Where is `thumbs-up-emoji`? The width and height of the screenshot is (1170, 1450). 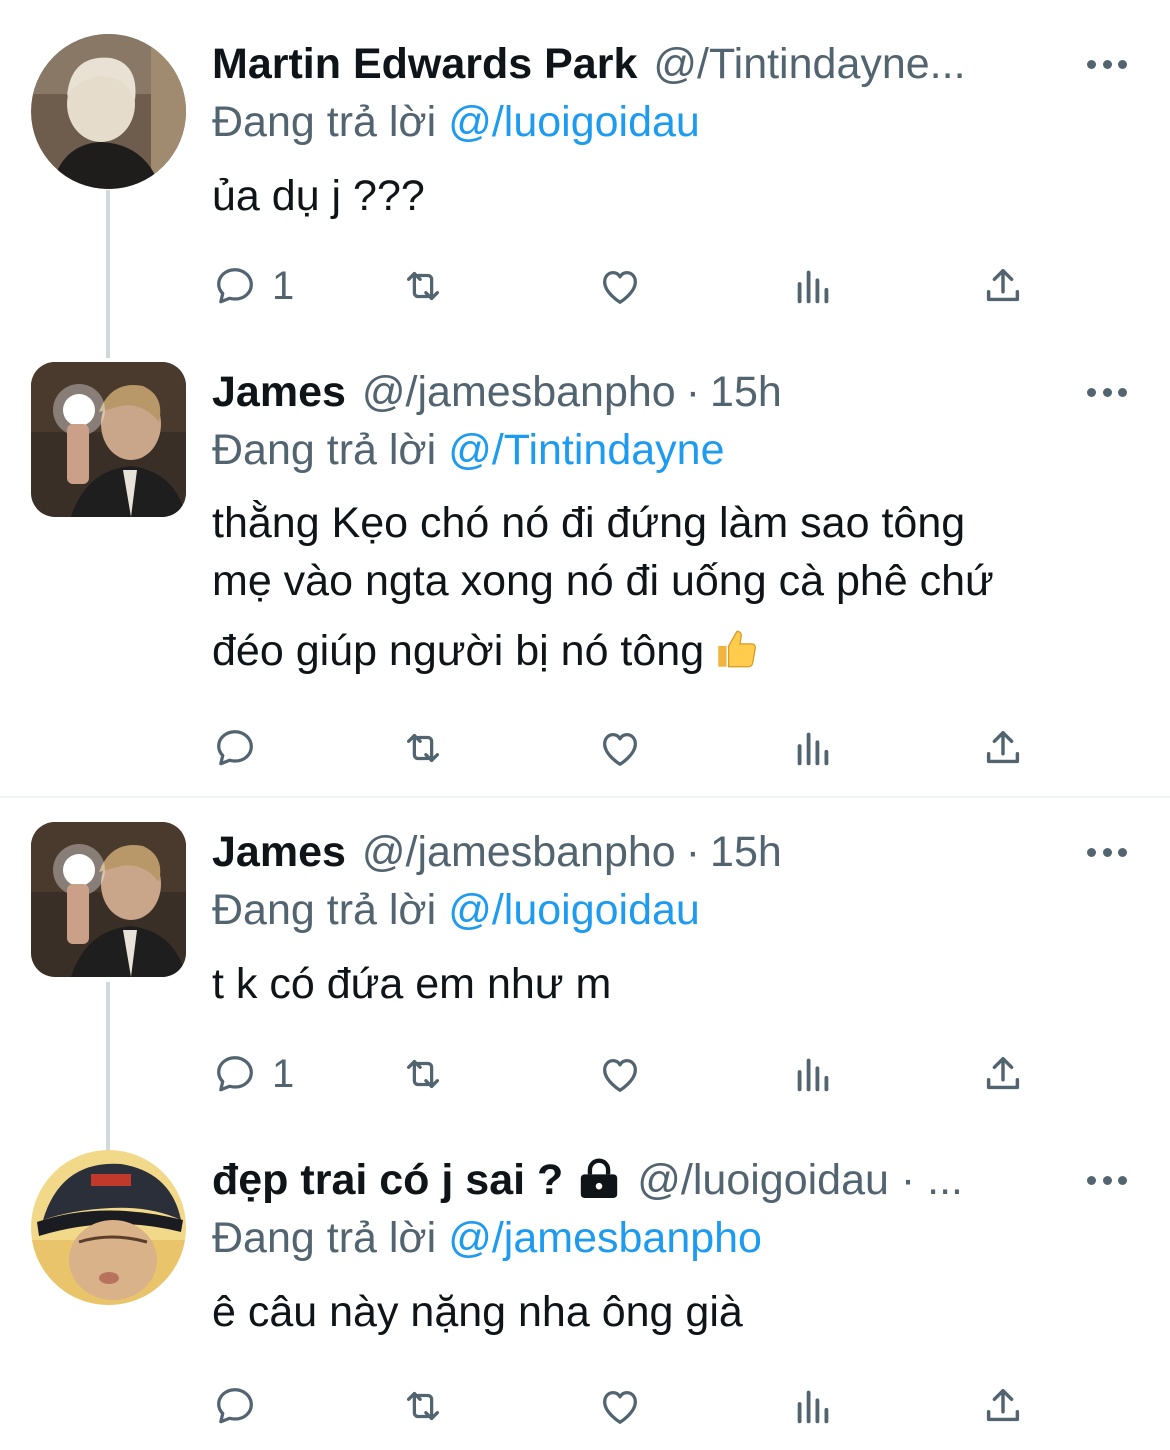
thumbs-up-emoji is located at coordinates (737, 649).